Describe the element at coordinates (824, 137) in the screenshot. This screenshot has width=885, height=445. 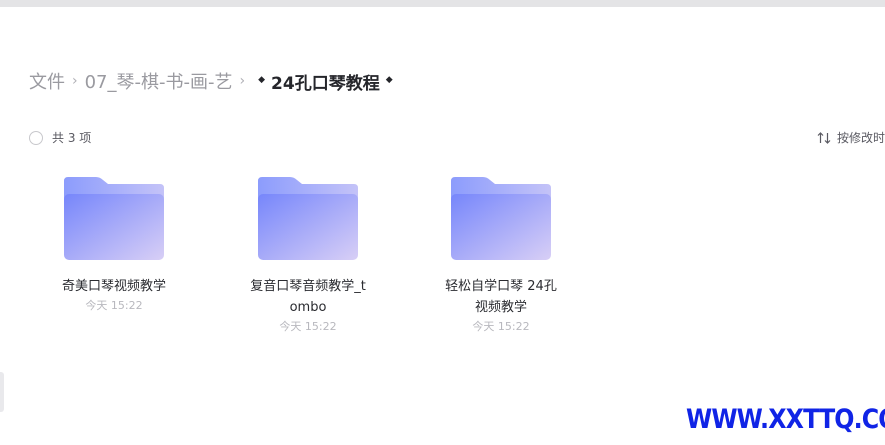
I see `sort-icon` at that location.